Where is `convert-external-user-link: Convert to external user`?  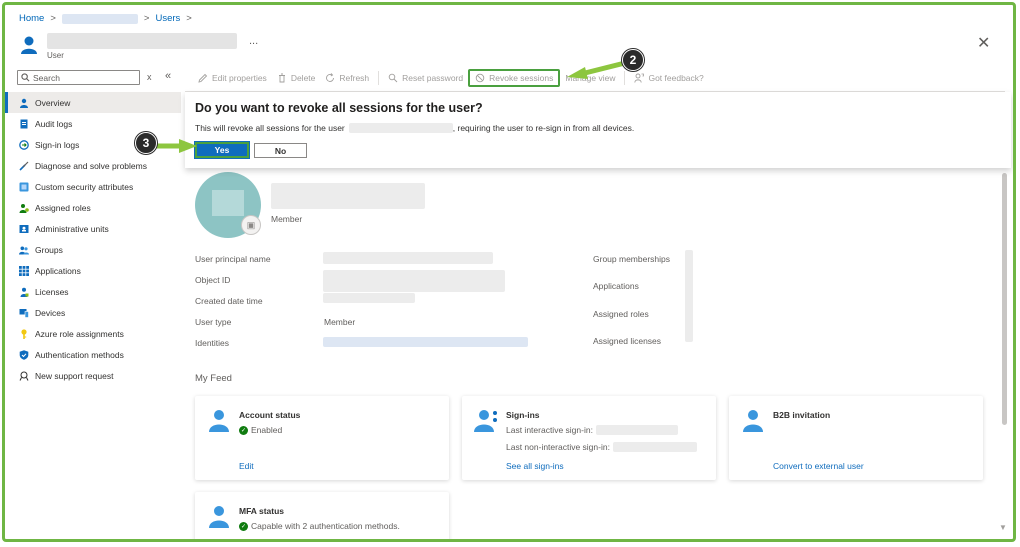
convert-external-user-link: Convert to external user is located at coordinates (818, 466).